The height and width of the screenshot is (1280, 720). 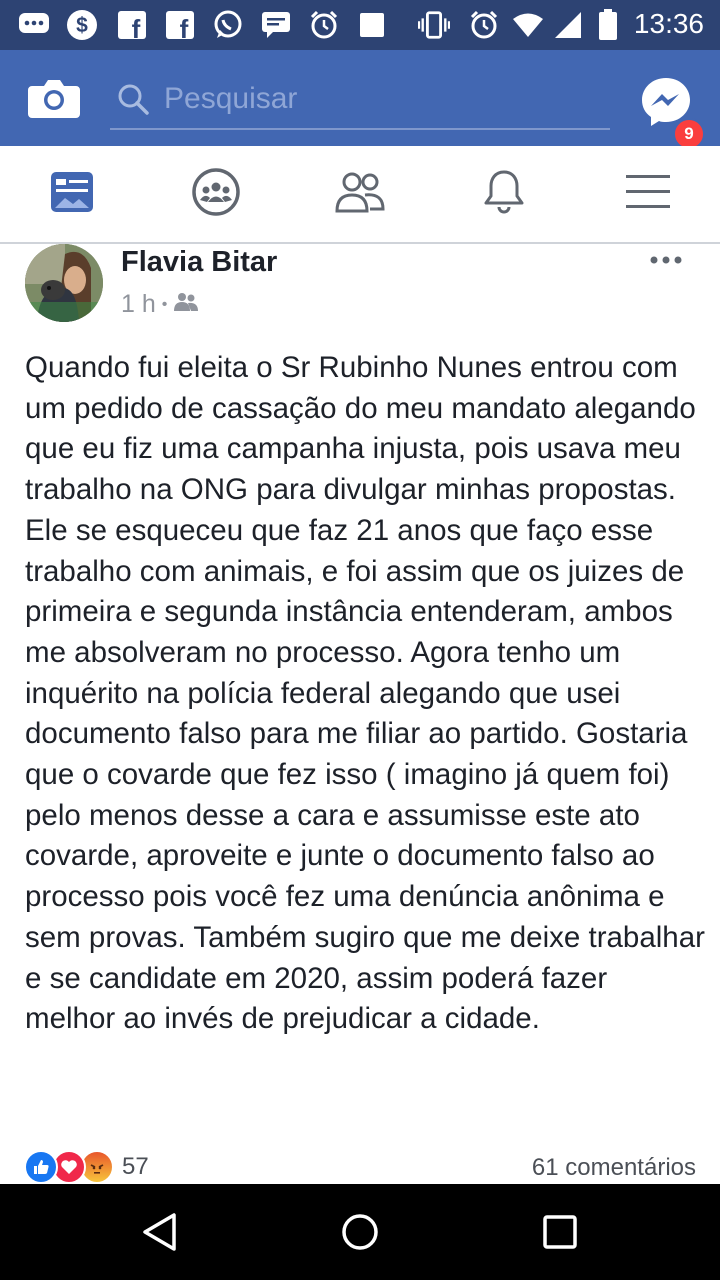 What do you see at coordinates (138, 304) in the screenshot?
I see `post-time: 1 h` at bounding box center [138, 304].